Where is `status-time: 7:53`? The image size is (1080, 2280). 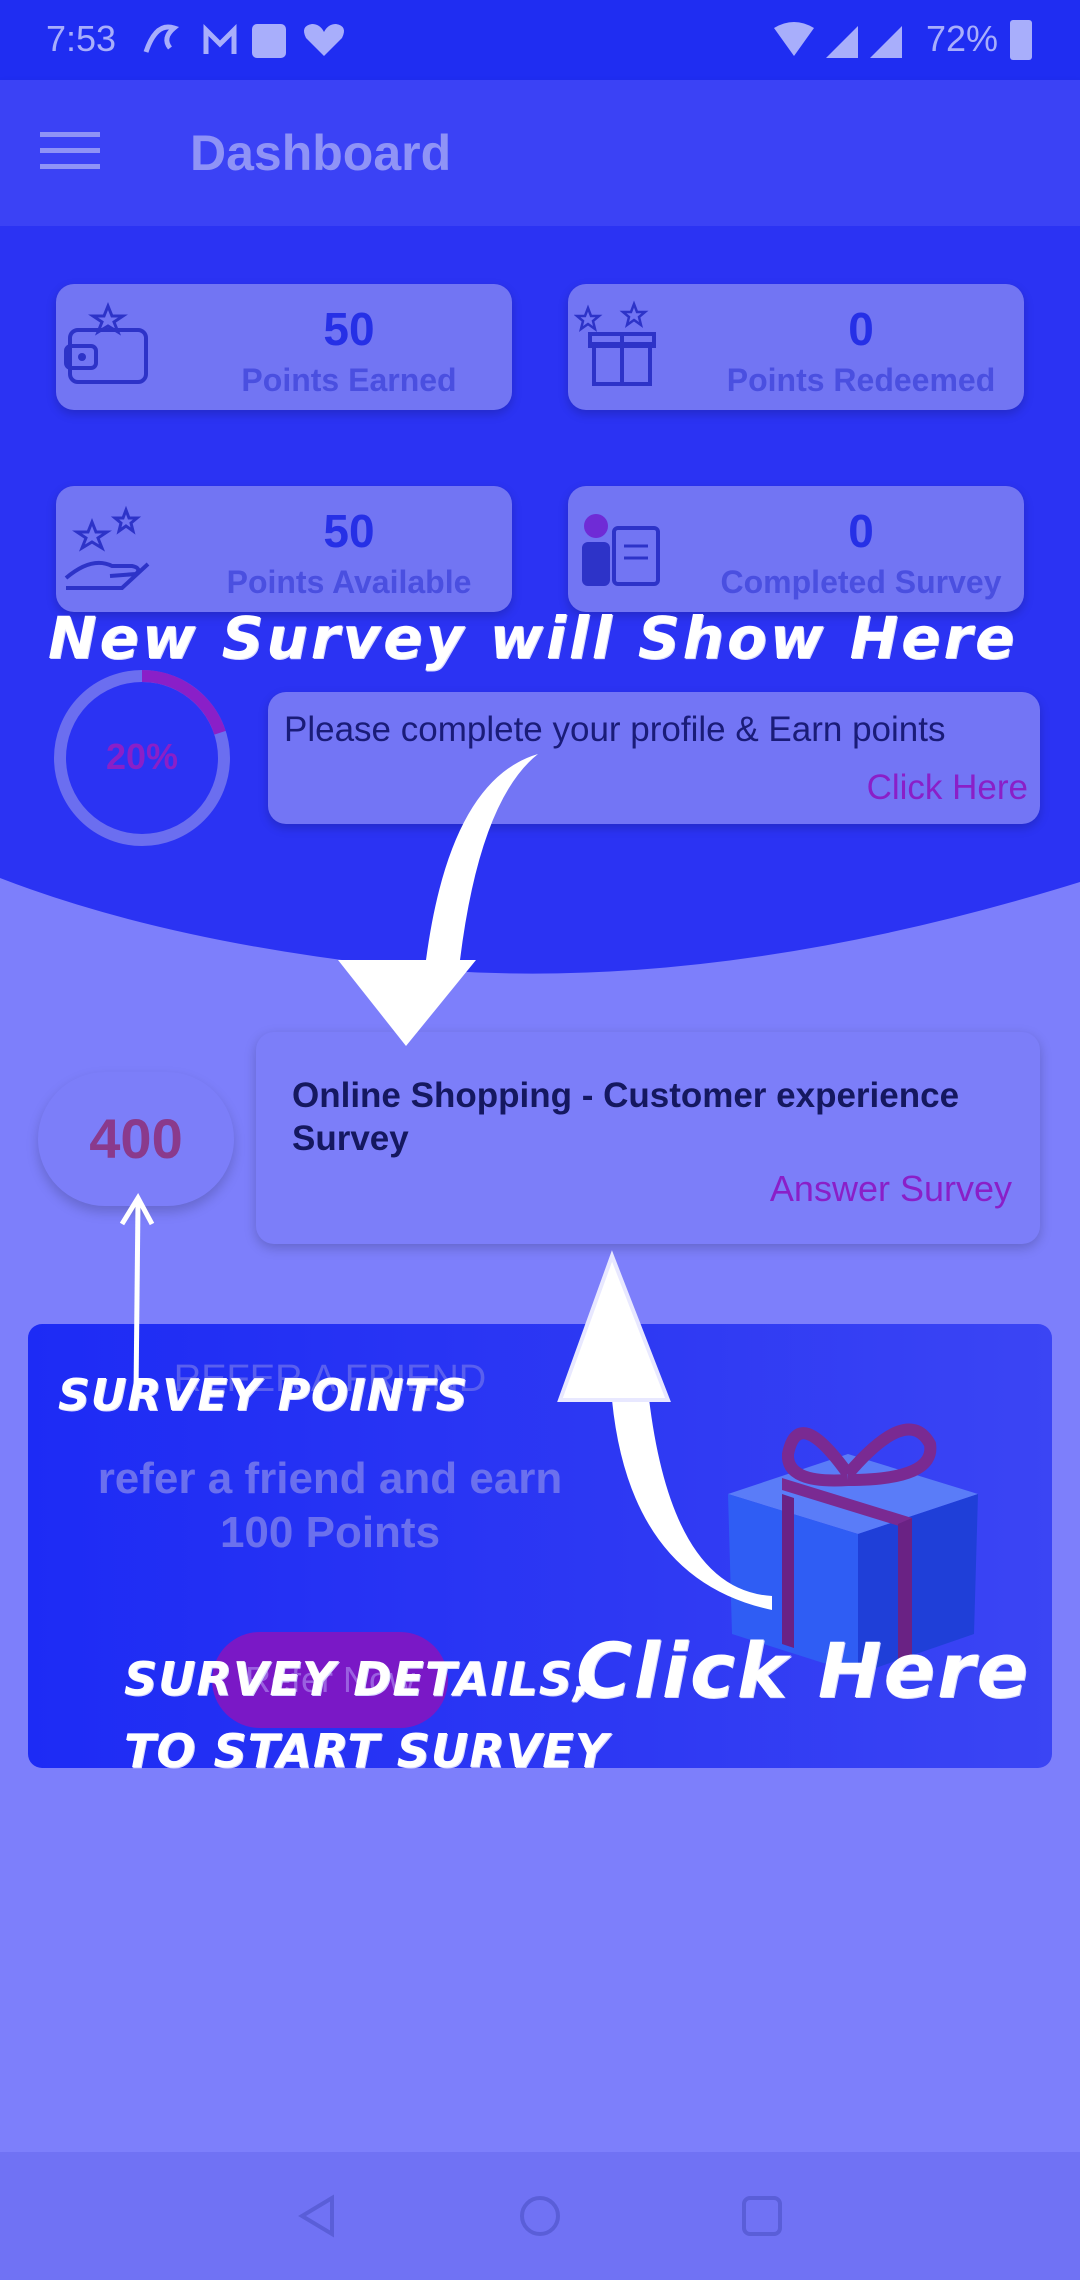 status-time: 7:53 is located at coordinates (81, 38).